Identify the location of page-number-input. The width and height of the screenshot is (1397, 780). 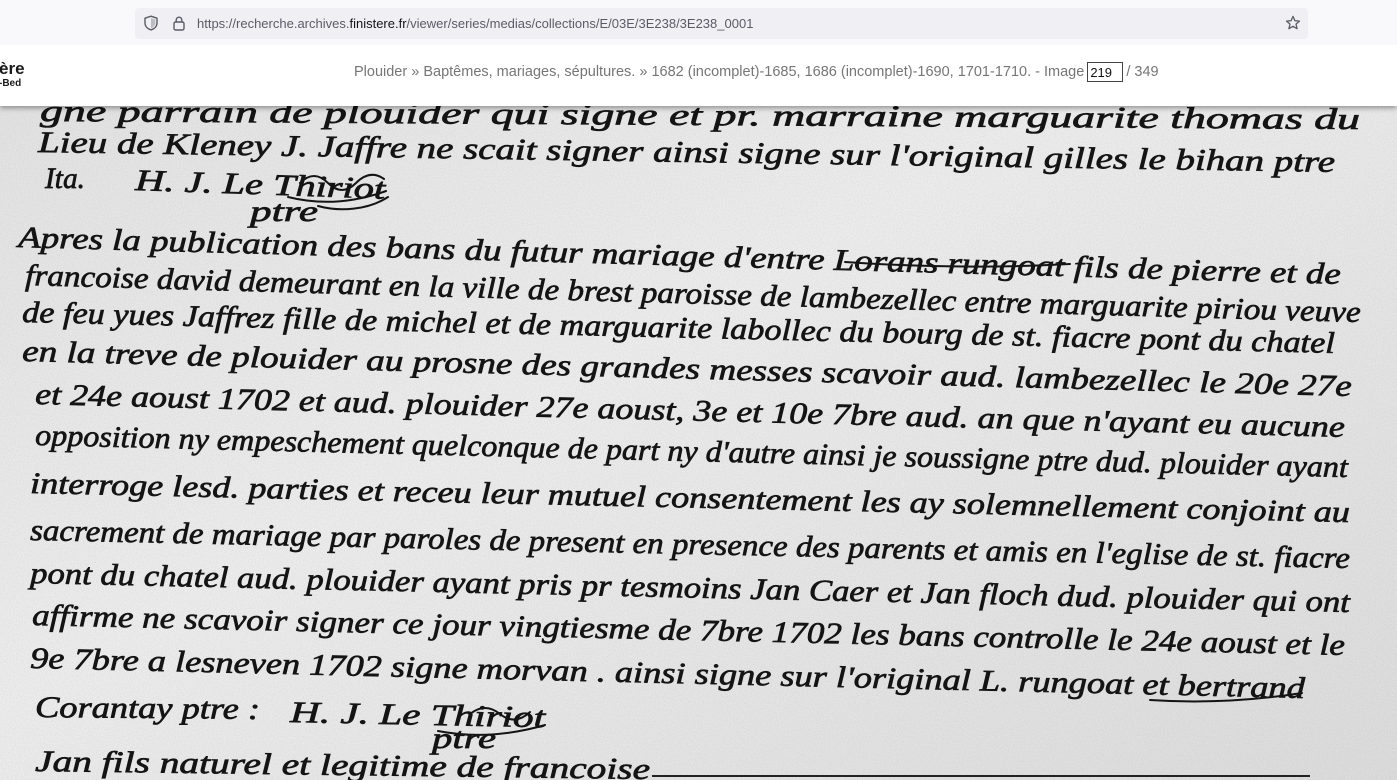
(1105, 72).